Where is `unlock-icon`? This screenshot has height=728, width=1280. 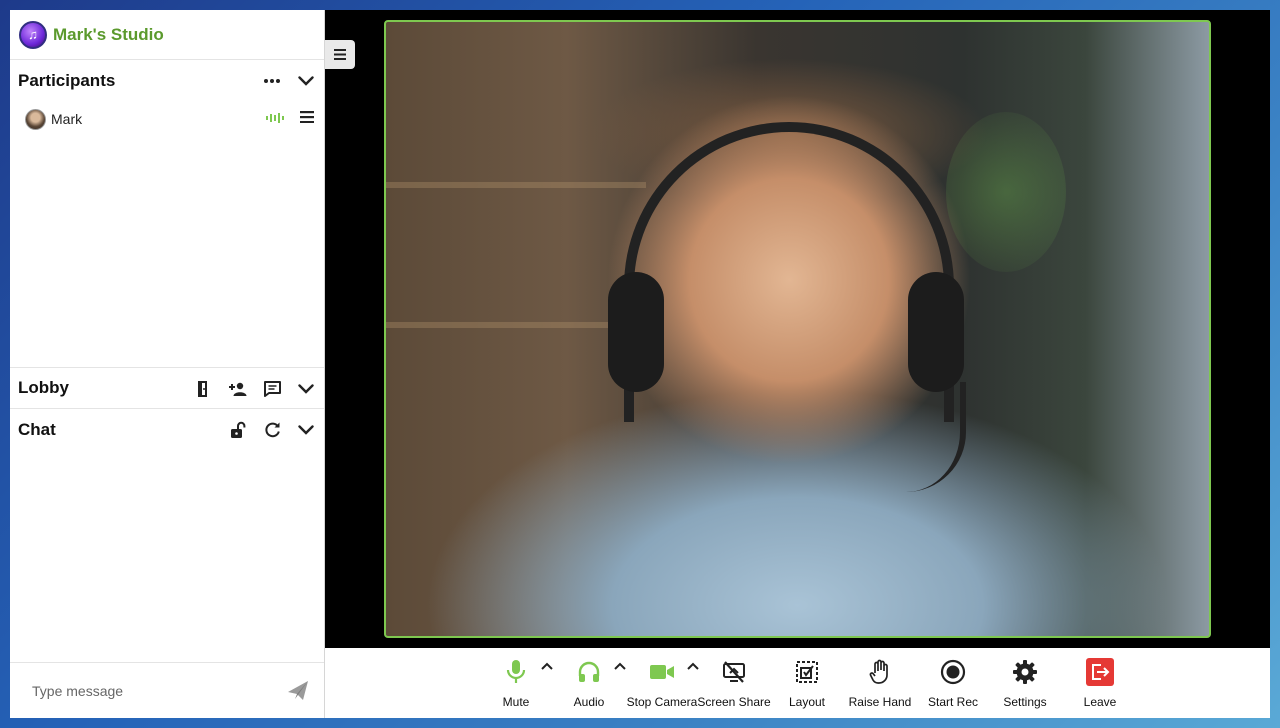 unlock-icon is located at coordinates (238, 430).